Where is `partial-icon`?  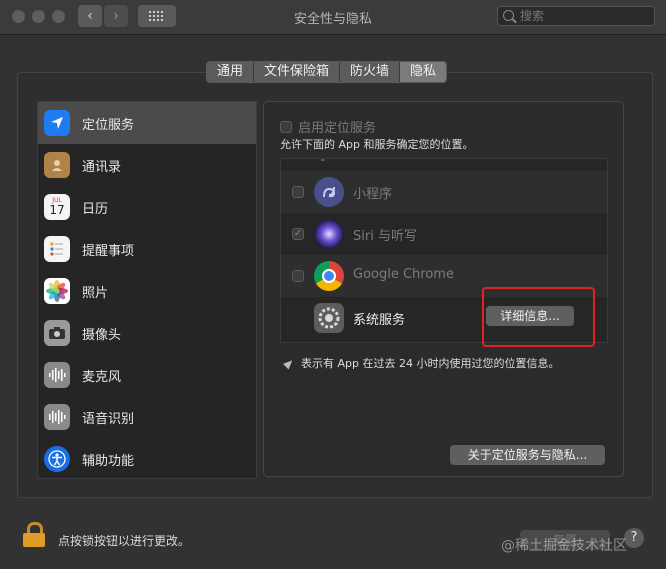 partial-icon is located at coordinates (323, 160).